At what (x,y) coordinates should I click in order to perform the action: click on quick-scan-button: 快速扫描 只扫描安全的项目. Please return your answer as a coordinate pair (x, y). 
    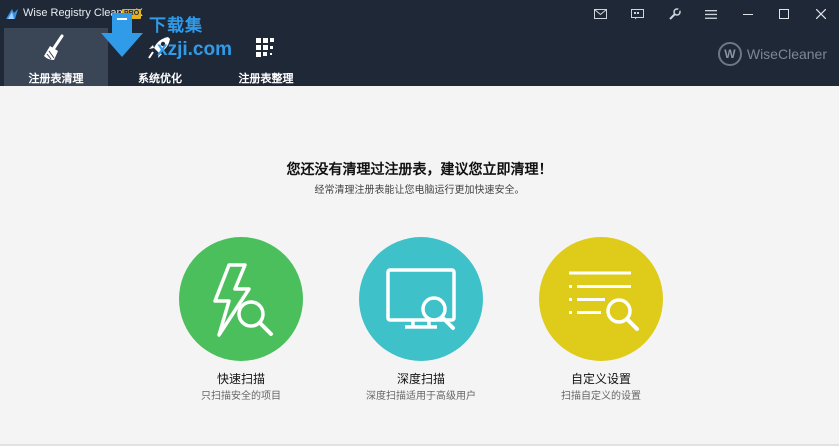
    Looking at the image, I should click on (241, 320).